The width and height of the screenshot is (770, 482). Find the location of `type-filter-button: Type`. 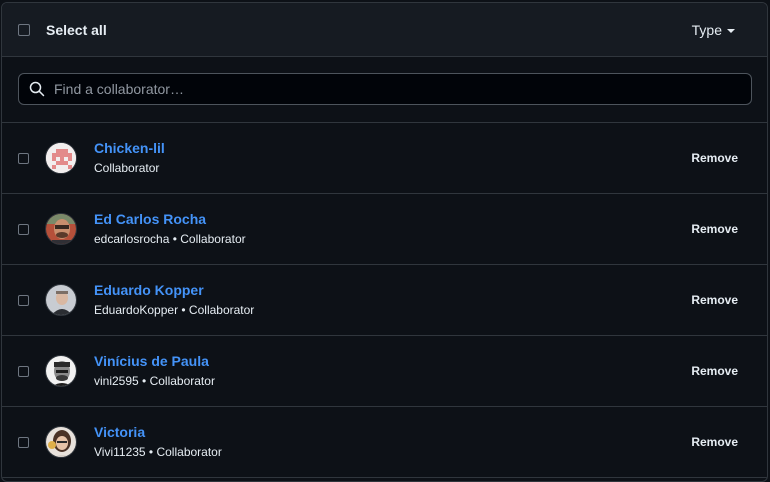

type-filter-button: Type is located at coordinates (713, 30).